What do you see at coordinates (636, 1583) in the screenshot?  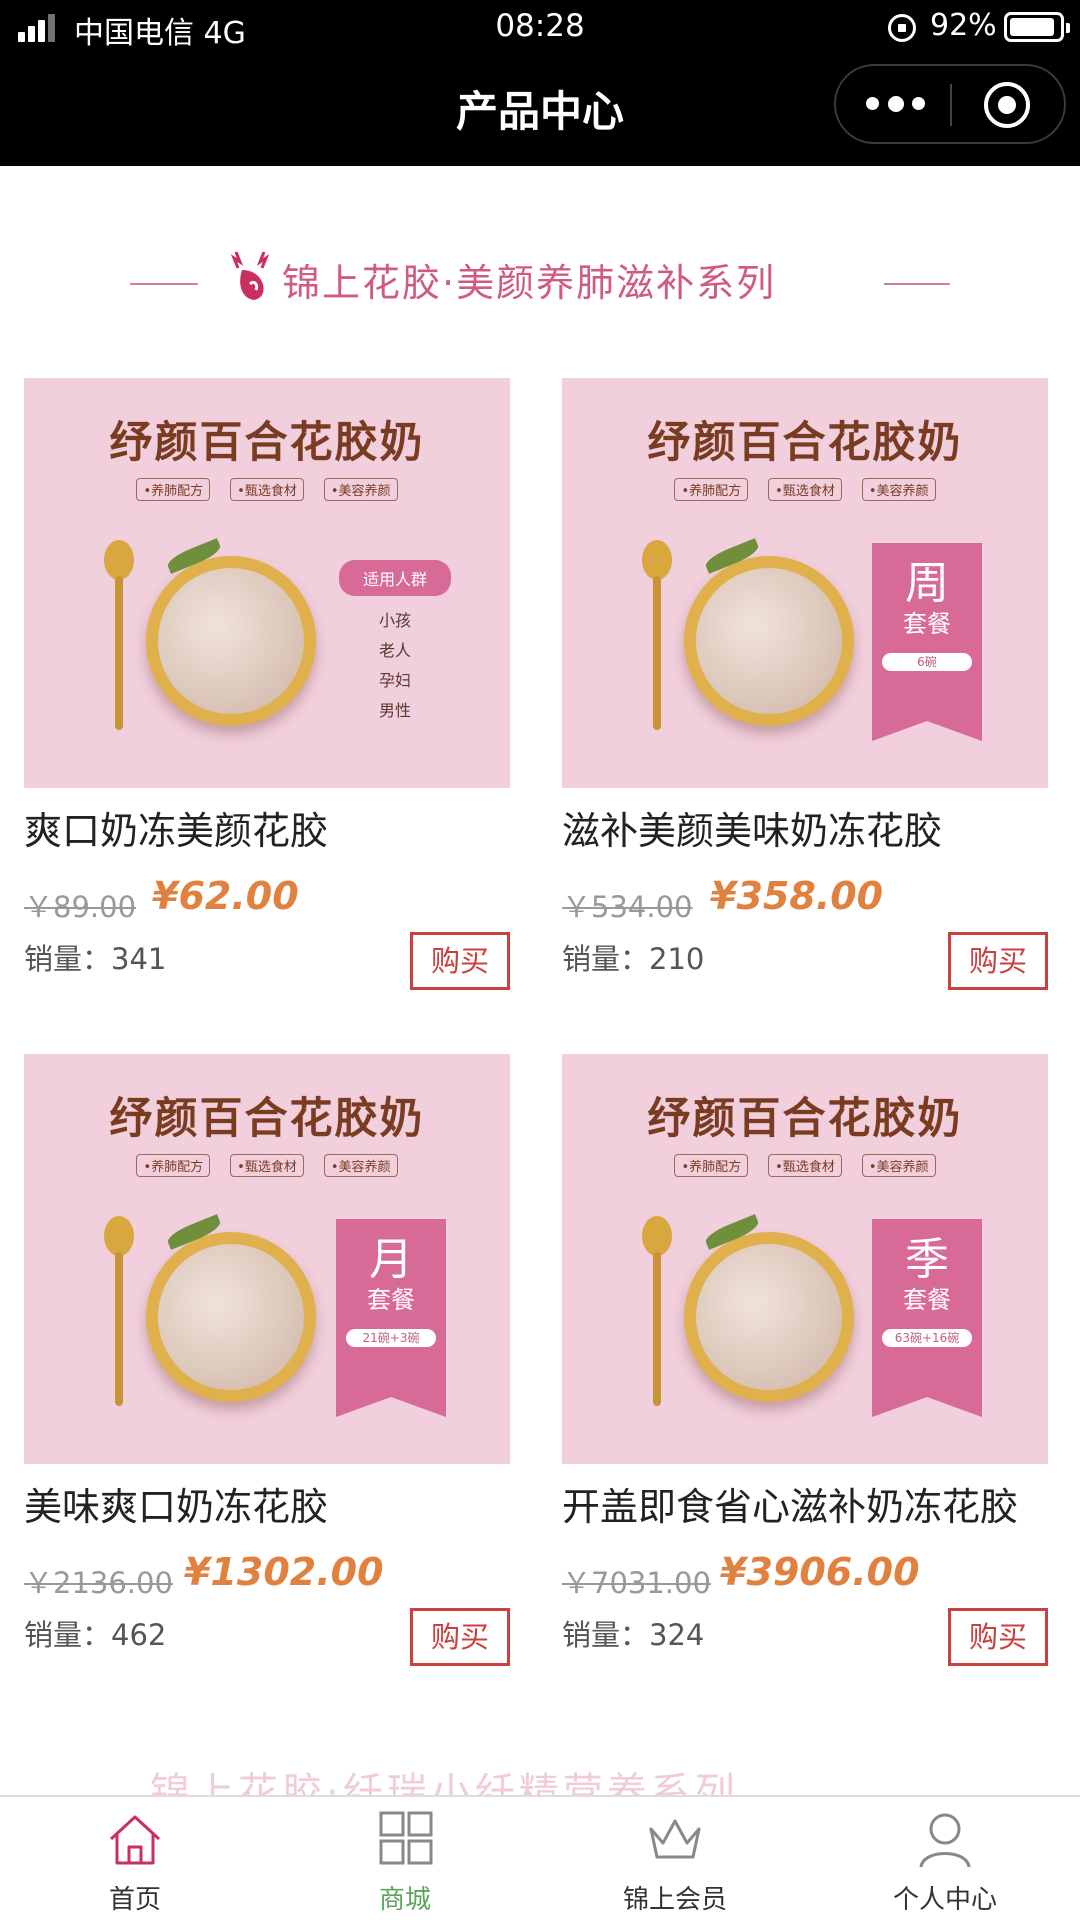 I see `original-price: ￥7031.00` at bounding box center [636, 1583].